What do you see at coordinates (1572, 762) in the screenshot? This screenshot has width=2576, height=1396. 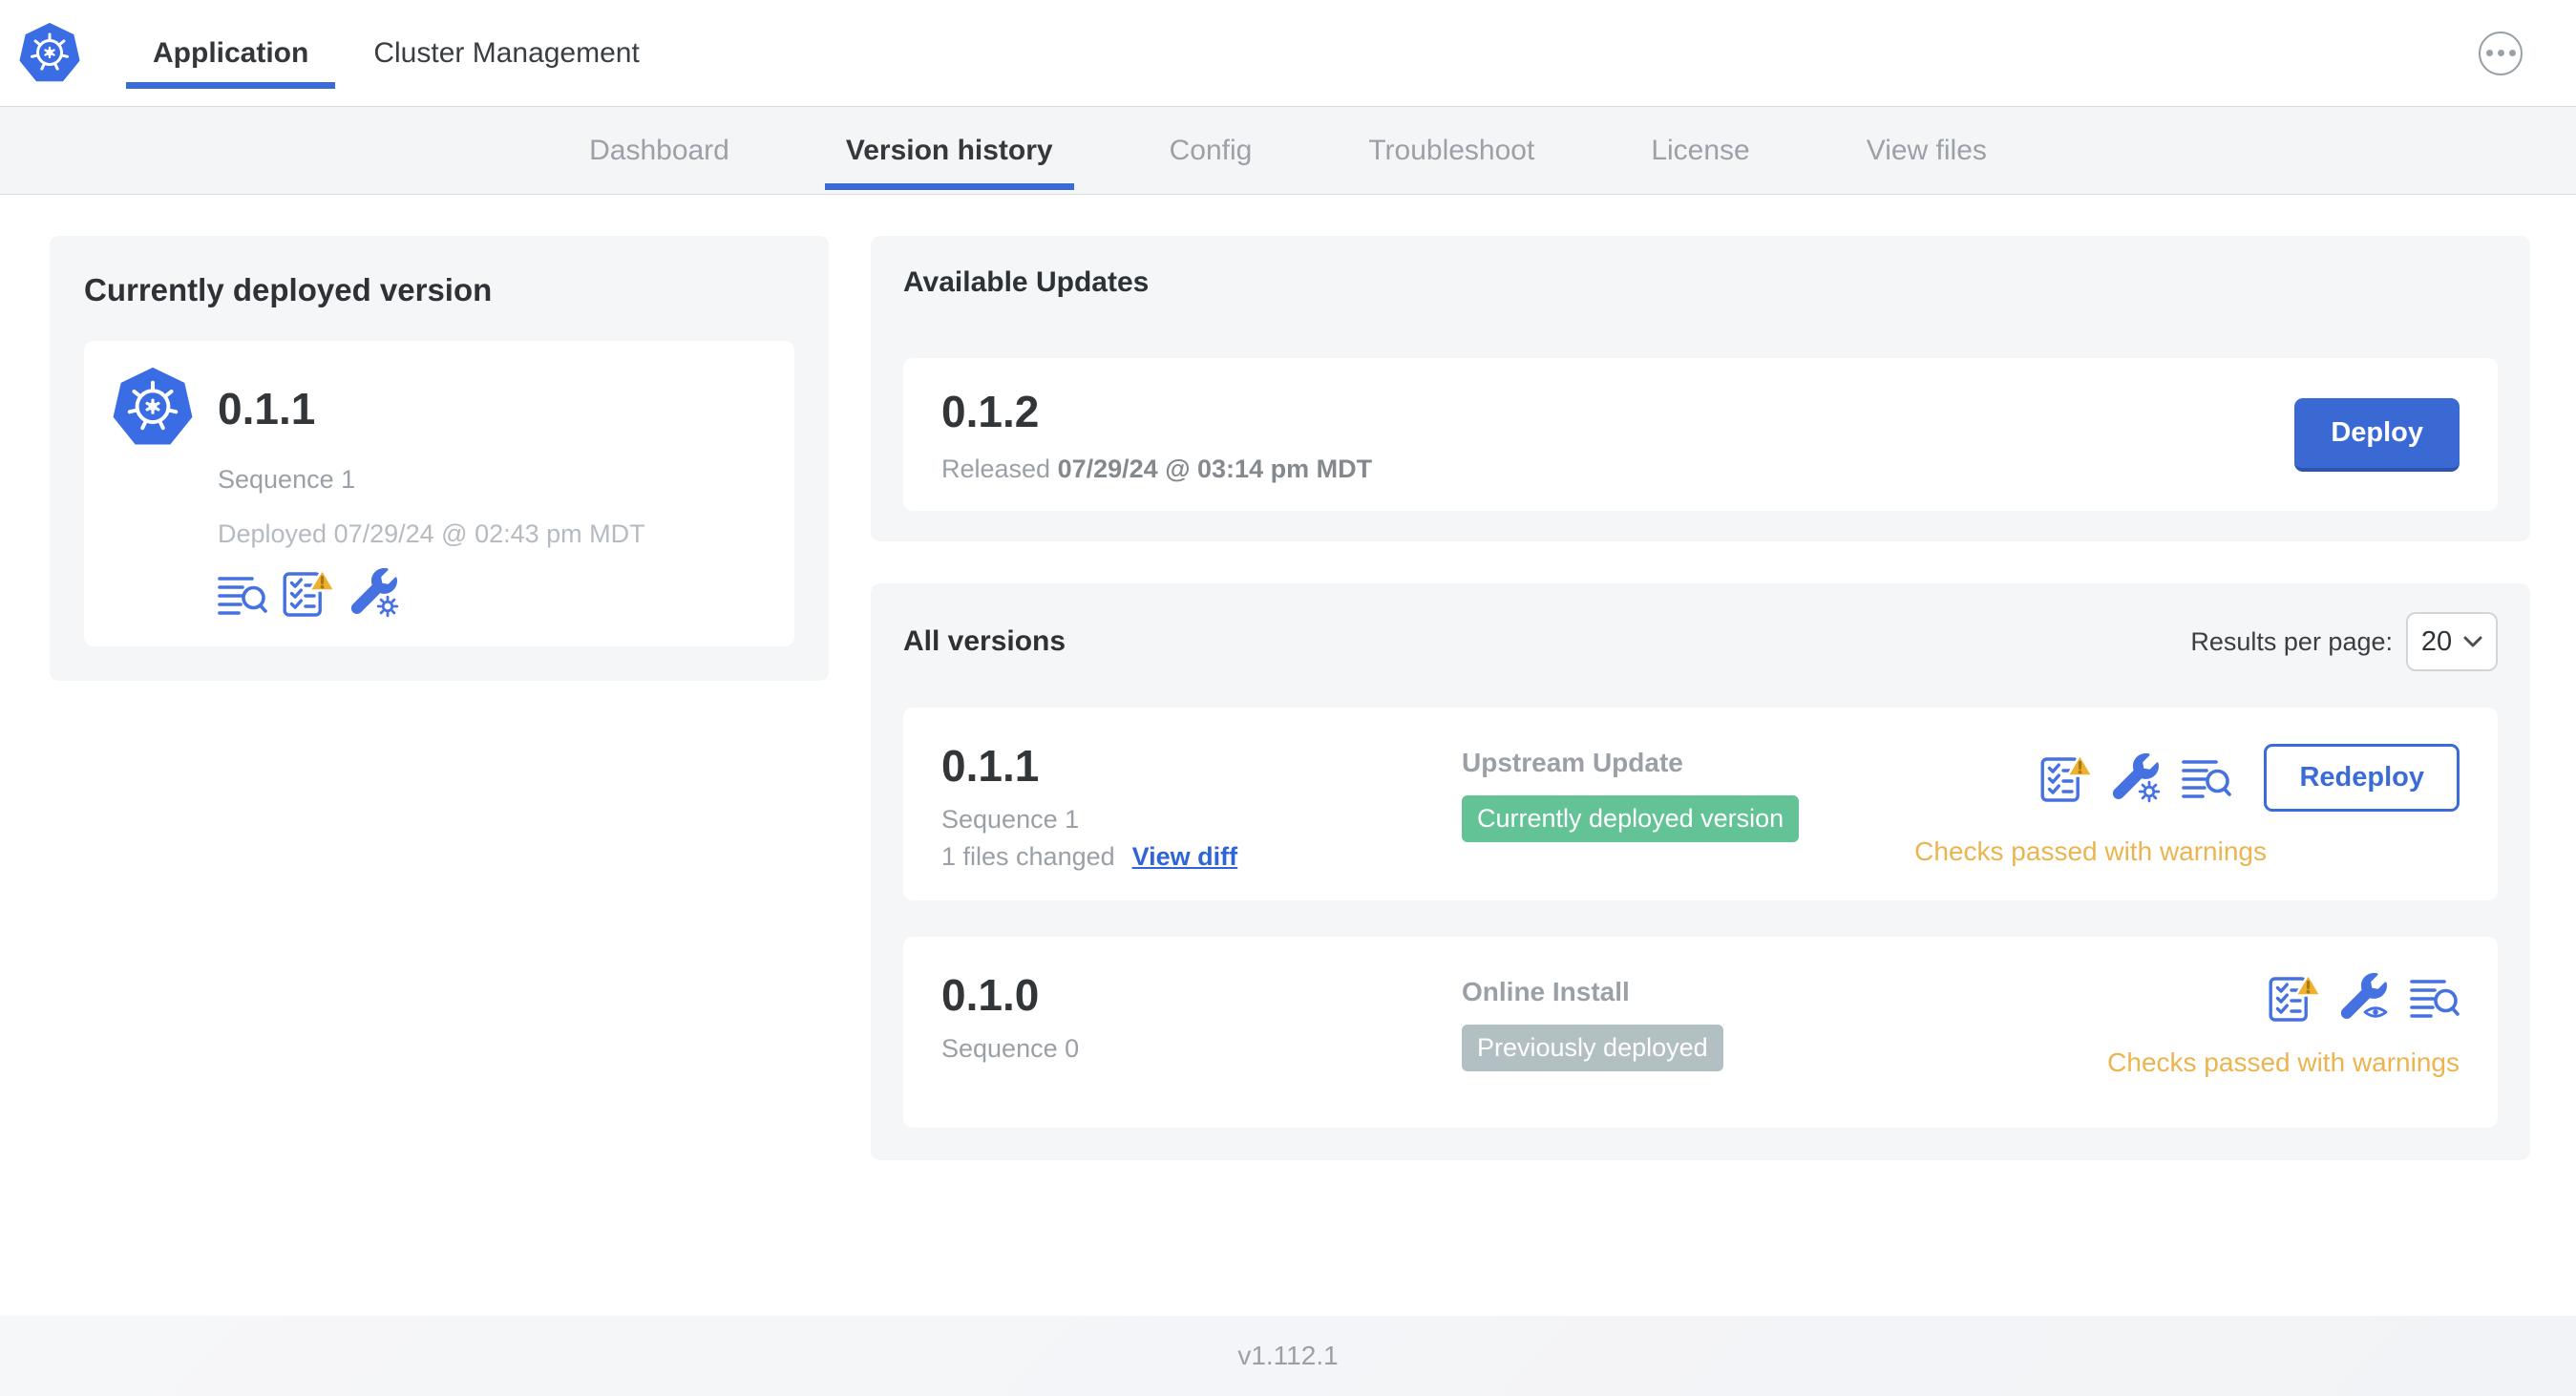 I see `row-source-label: Upstream Update` at bounding box center [1572, 762].